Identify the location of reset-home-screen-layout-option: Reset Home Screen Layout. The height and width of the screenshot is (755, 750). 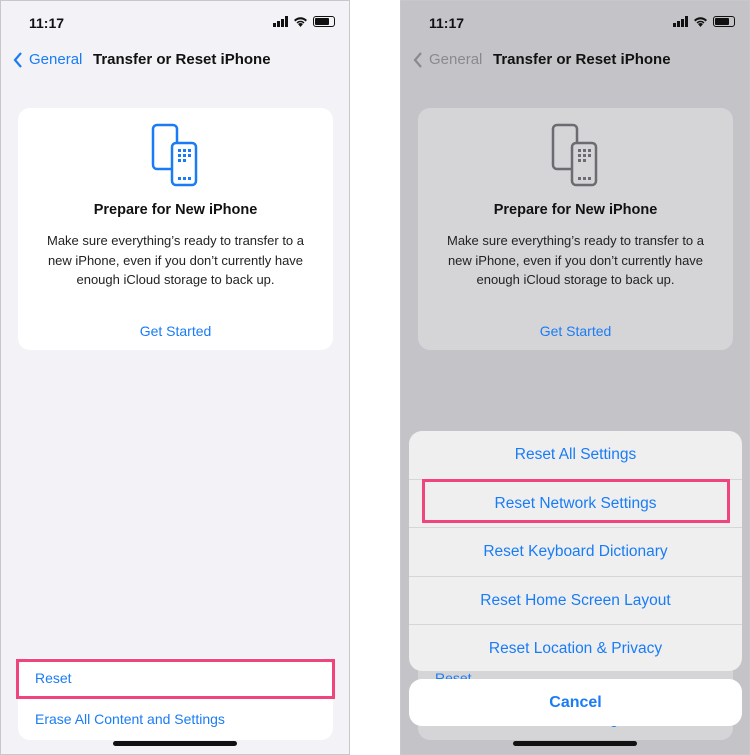
(575, 601).